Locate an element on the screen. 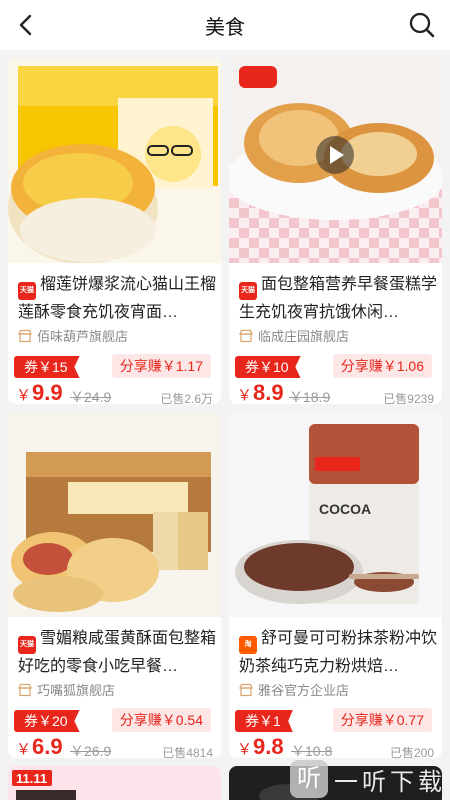 This screenshot has height=800, width=450. price-value: 9.8 is located at coordinates (268, 746).